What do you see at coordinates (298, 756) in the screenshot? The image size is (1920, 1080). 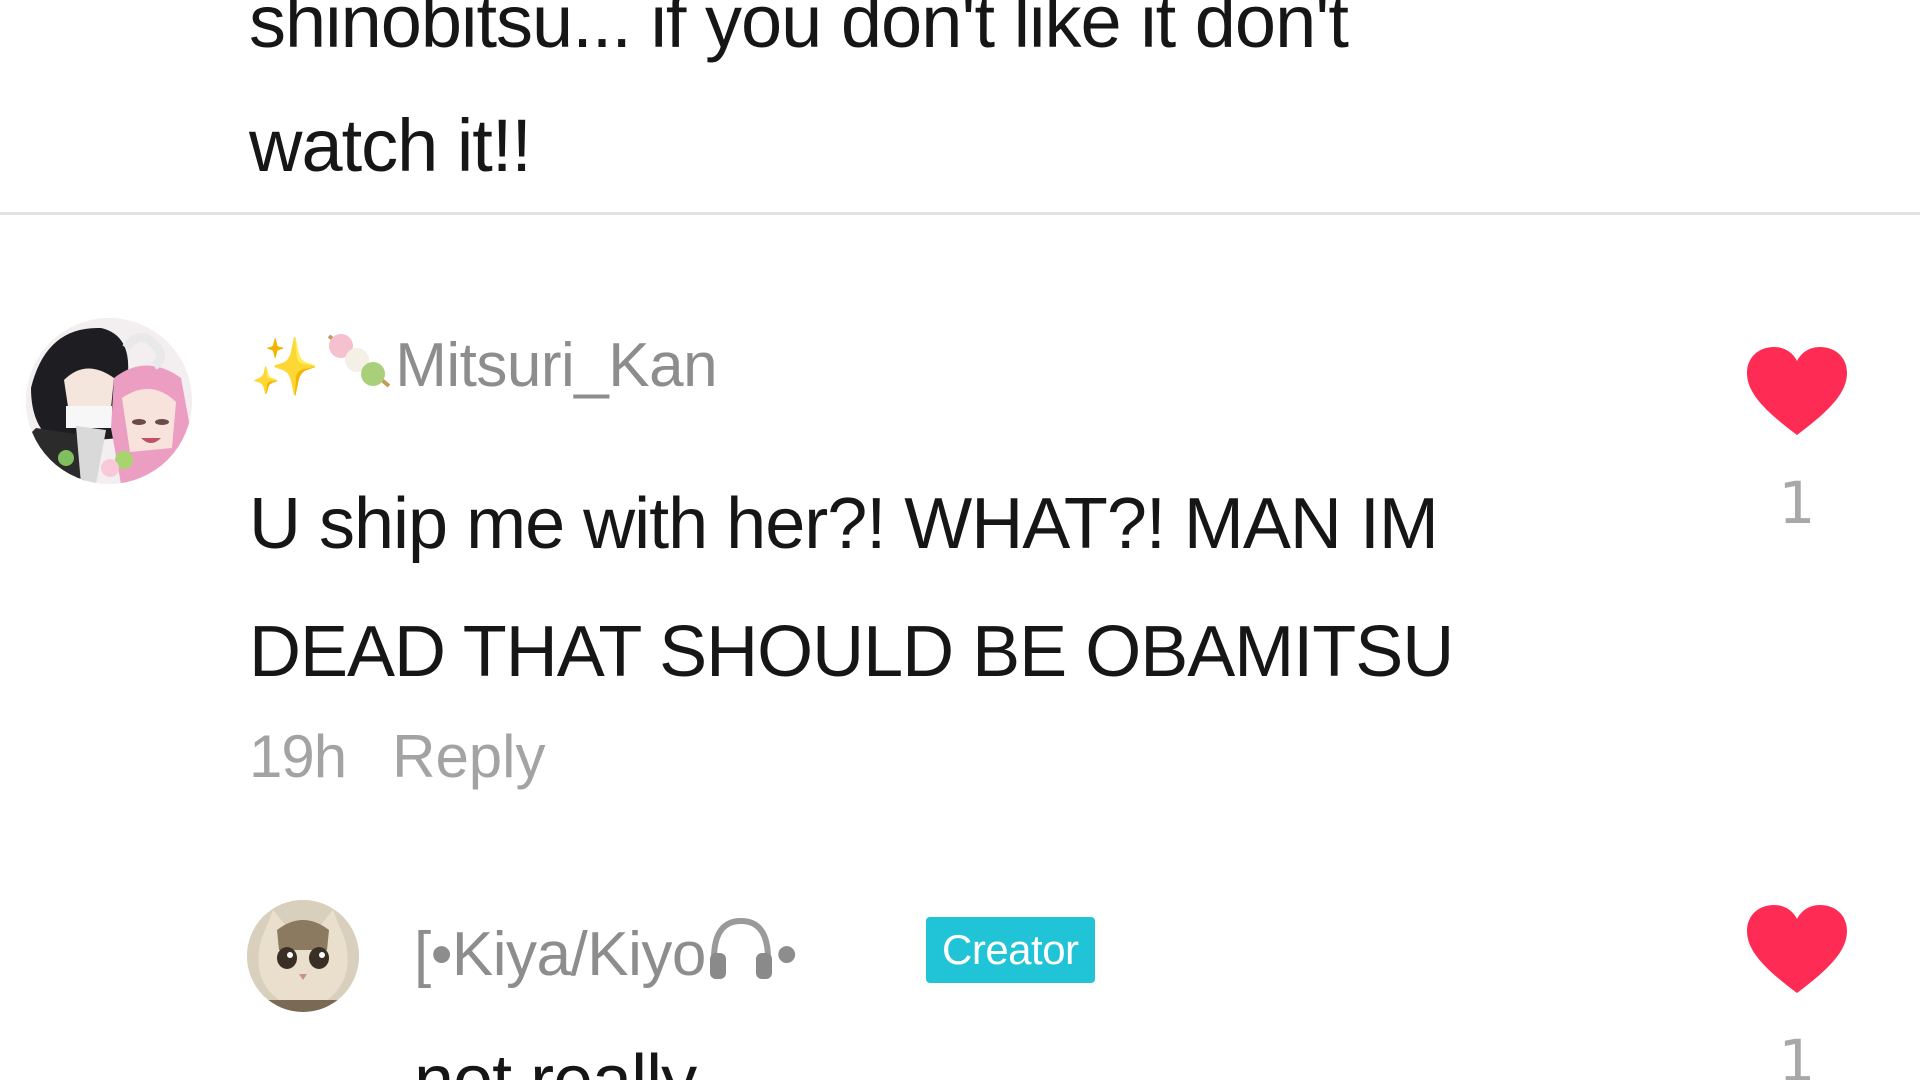 I see `comment-timestamp: 19h` at bounding box center [298, 756].